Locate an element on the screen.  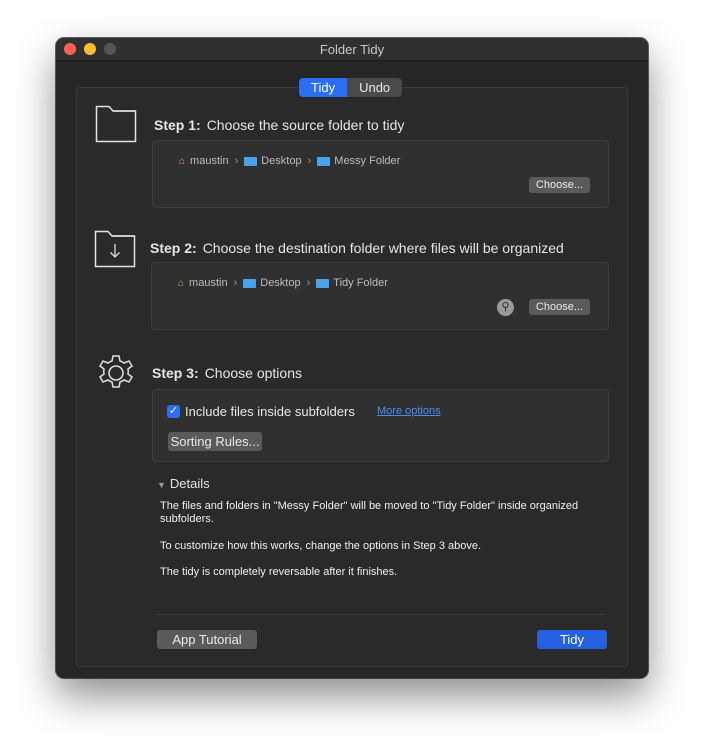
path-item: Tidy Folder is located at coordinates (360, 283).